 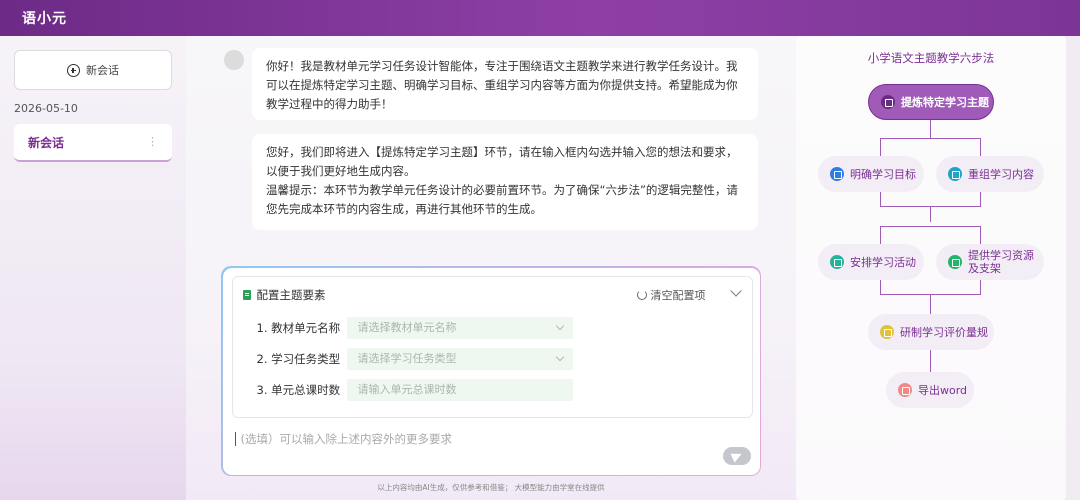 I want to click on new-chat-label: 新会话, so click(x=102, y=70).